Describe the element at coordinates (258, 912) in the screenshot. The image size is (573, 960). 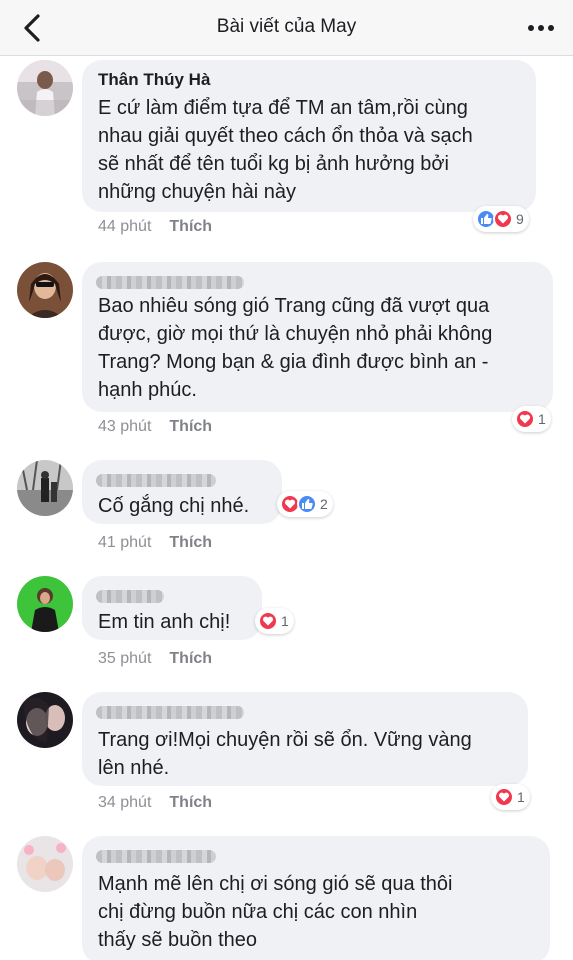
I see `comment-line: chị đừng buồn nữa chị các con nhìn` at that location.